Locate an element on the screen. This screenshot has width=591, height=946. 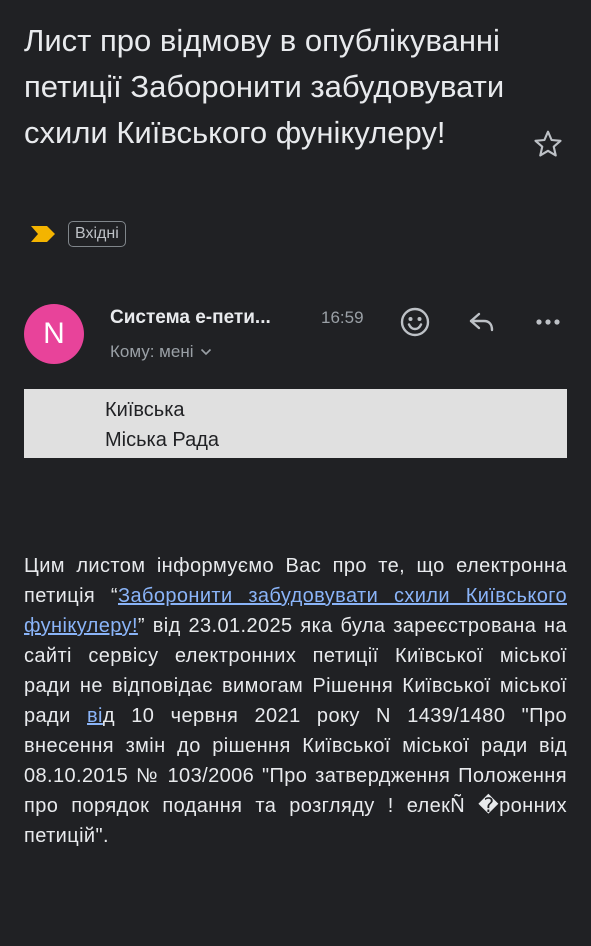
banner-line-2: Міська Рада is located at coordinates (162, 440).